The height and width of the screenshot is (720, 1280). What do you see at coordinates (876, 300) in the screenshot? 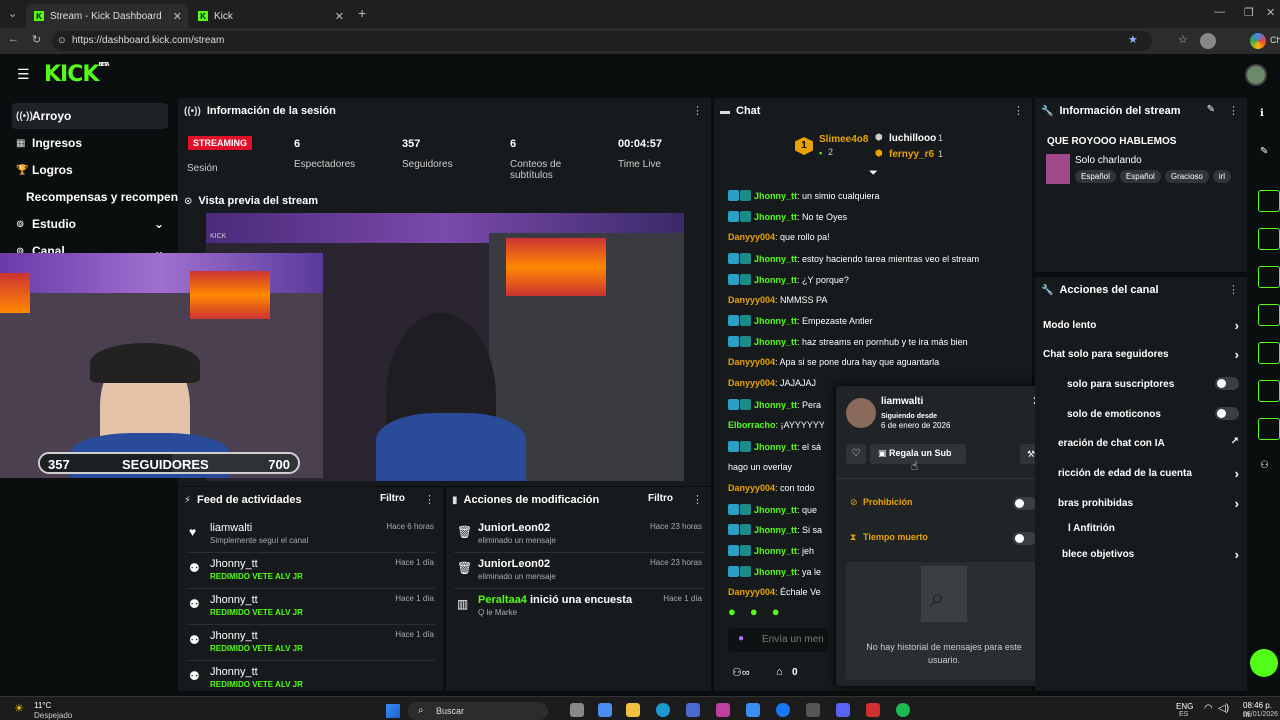
I see `chat-message: Danyyy004: NMMSS PA` at bounding box center [876, 300].